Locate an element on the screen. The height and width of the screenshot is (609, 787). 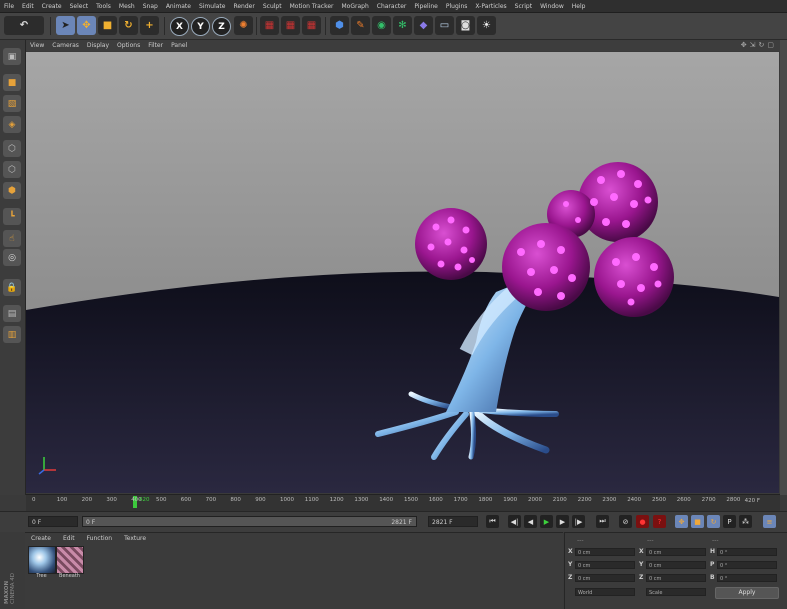
menu-help: Help is located at coordinates (579, 6).